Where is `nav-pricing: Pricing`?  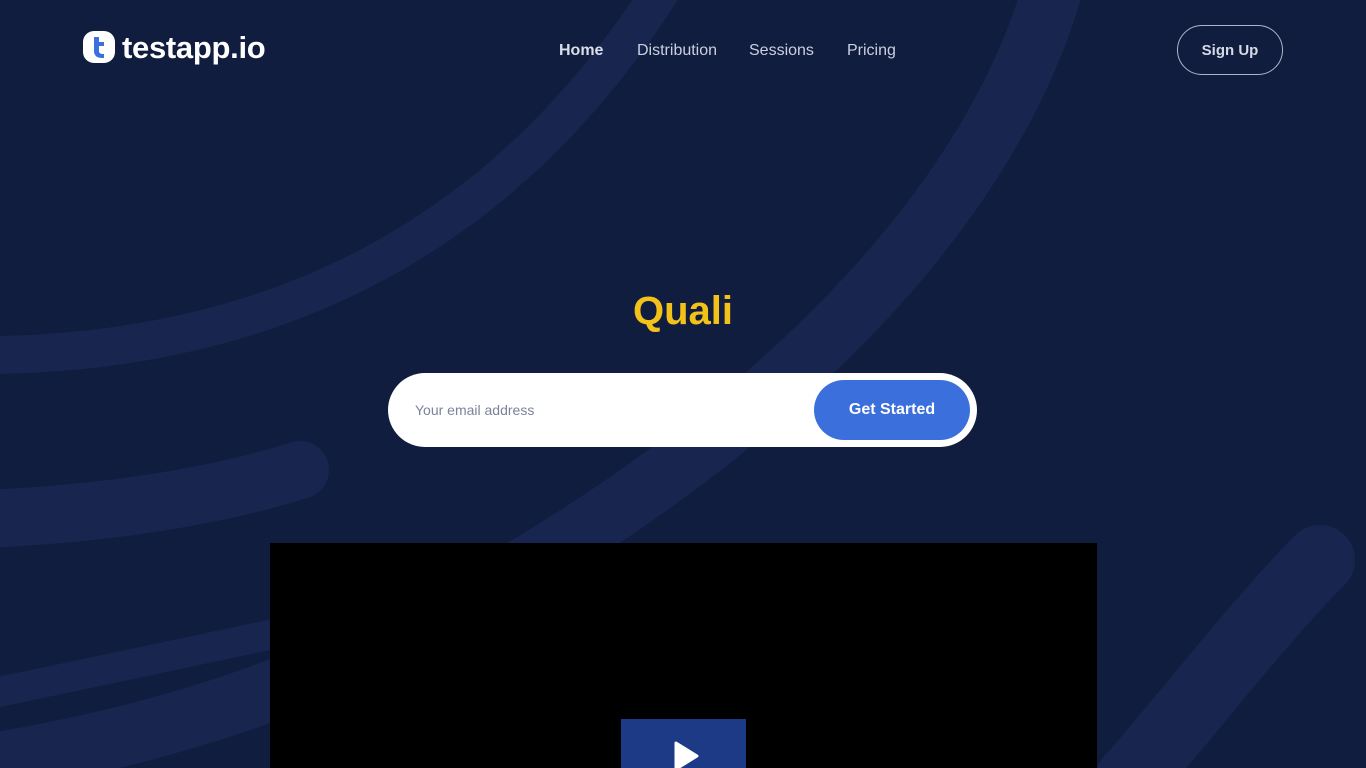 nav-pricing: Pricing is located at coordinates (871, 51).